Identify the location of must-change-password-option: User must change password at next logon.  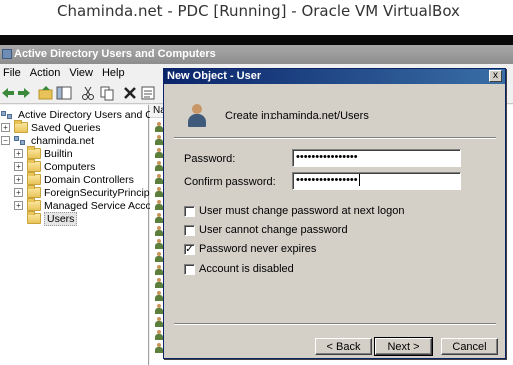
(294, 211).